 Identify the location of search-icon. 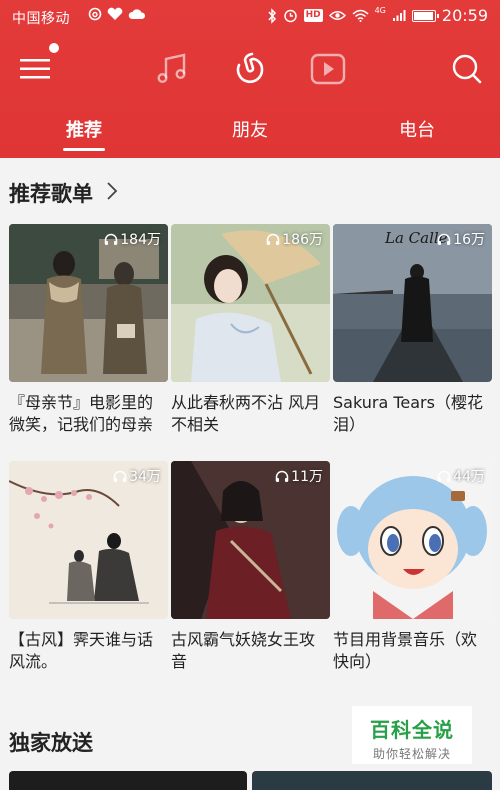
(467, 69).